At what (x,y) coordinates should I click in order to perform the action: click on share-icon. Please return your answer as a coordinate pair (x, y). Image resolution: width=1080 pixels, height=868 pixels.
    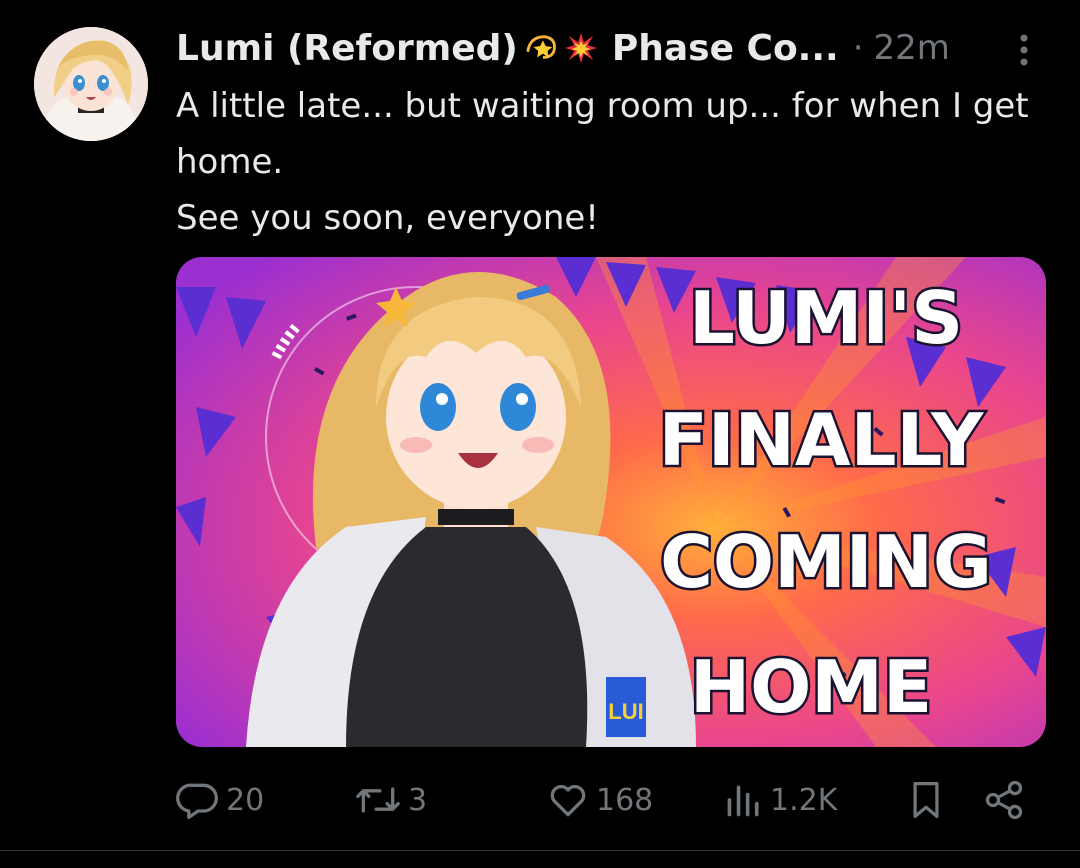
    Looking at the image, I should click on (1004, 800).